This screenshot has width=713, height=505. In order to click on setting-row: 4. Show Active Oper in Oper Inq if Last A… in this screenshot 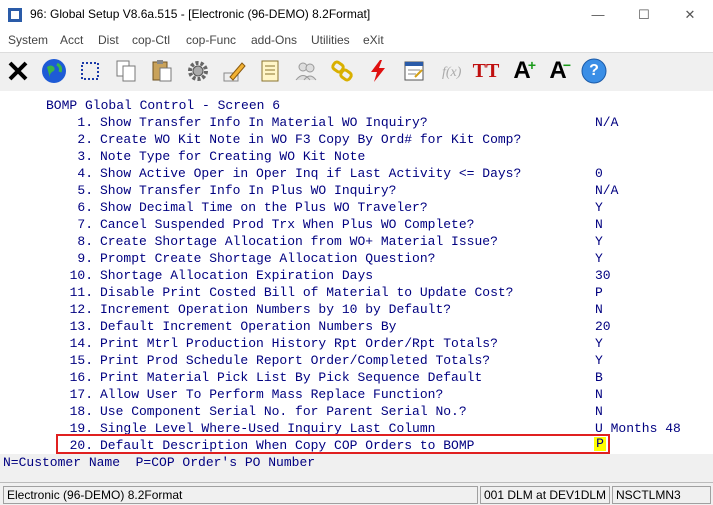, I will do `click(356, 173)`.